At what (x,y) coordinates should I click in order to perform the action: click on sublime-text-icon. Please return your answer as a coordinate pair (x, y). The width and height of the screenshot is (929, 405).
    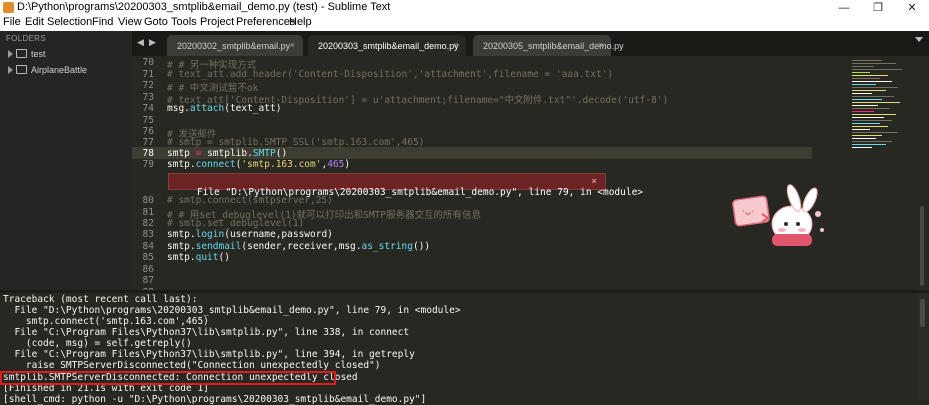
    Looking at the image, I should click on (8, 7).